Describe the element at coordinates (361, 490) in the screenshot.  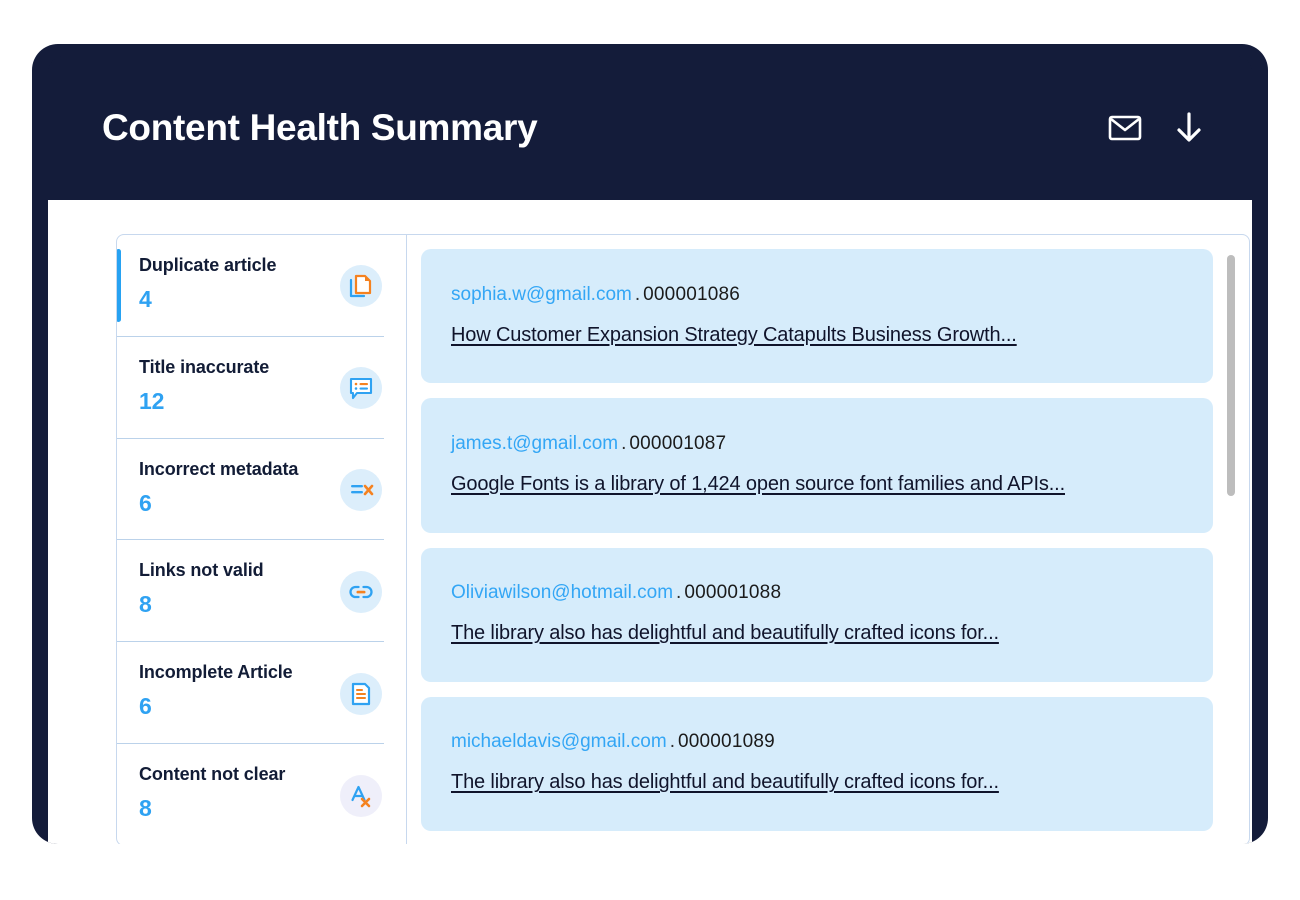
I see `metadata-error-icon` at that location.